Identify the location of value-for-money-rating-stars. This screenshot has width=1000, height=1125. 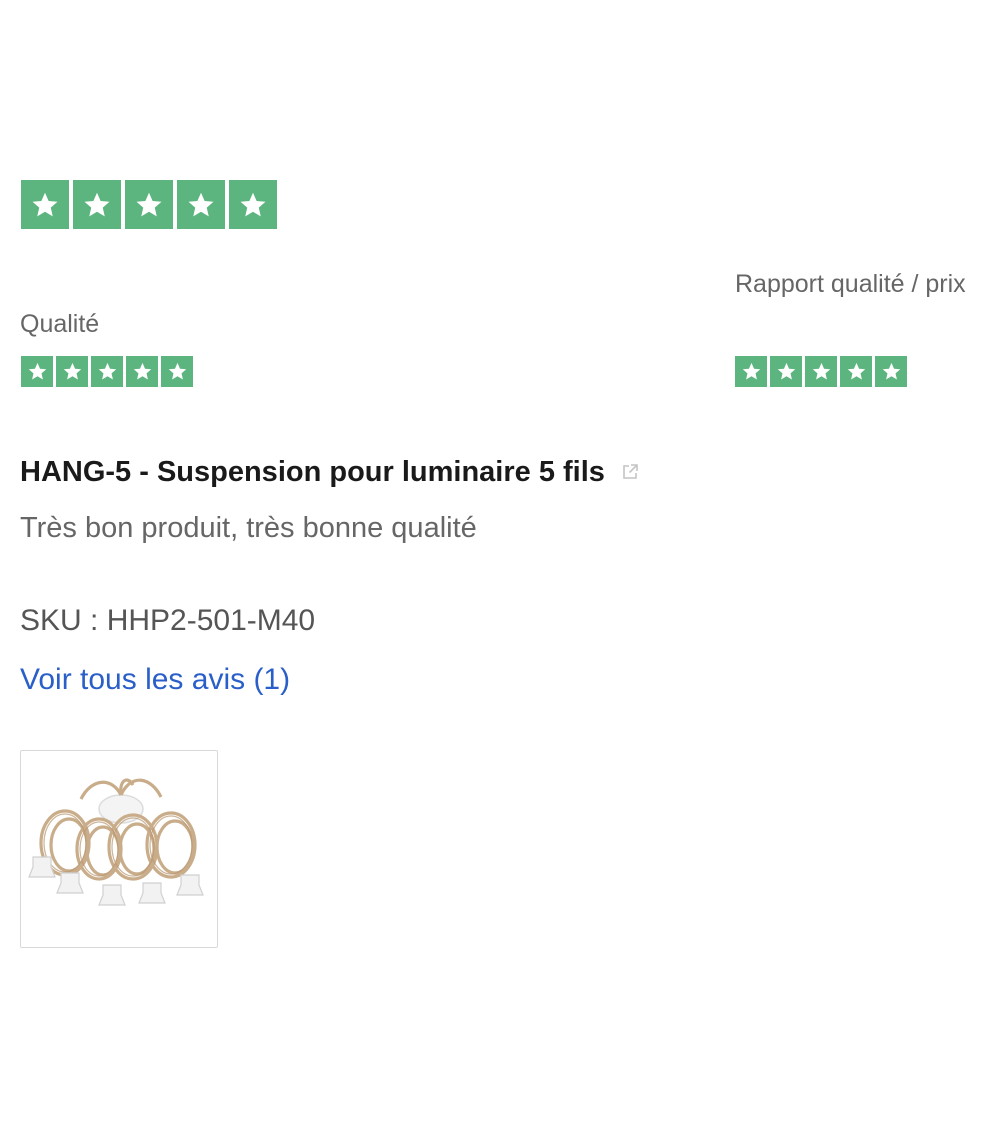
(821, 371).